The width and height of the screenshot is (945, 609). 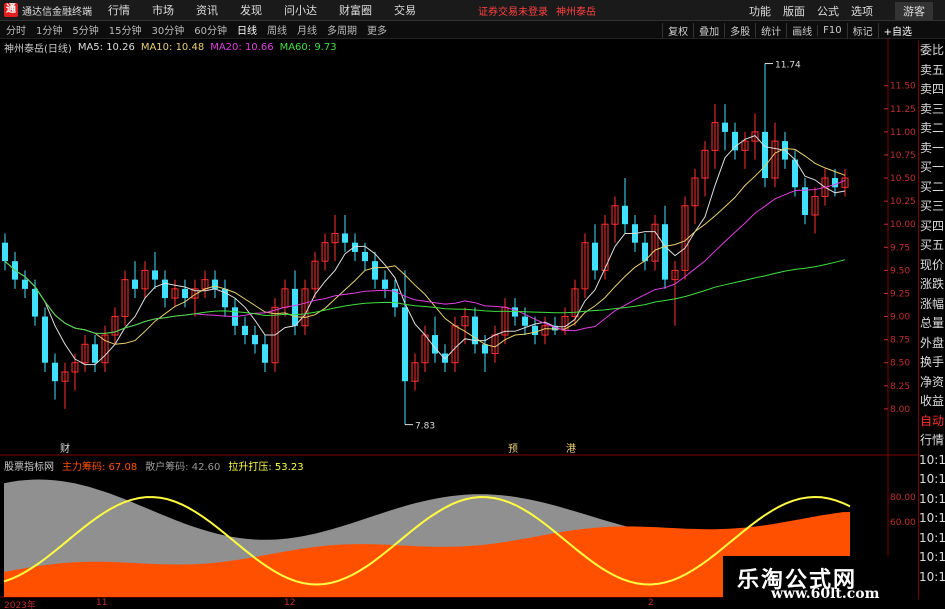 I want to click on statistics-button: 统计, so click(x=770, y=30).